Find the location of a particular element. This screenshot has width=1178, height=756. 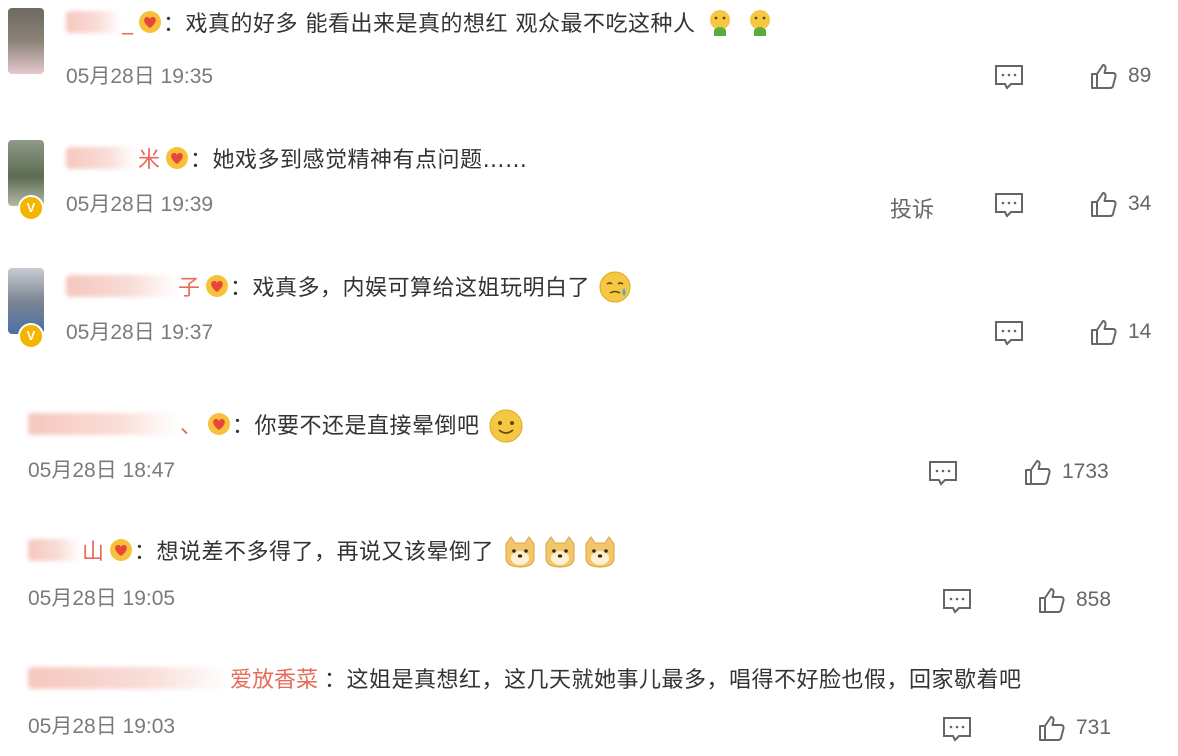

comment-text: ：想说差不多得了，再说又该晕倒了 is located at coordinates (314, 552).